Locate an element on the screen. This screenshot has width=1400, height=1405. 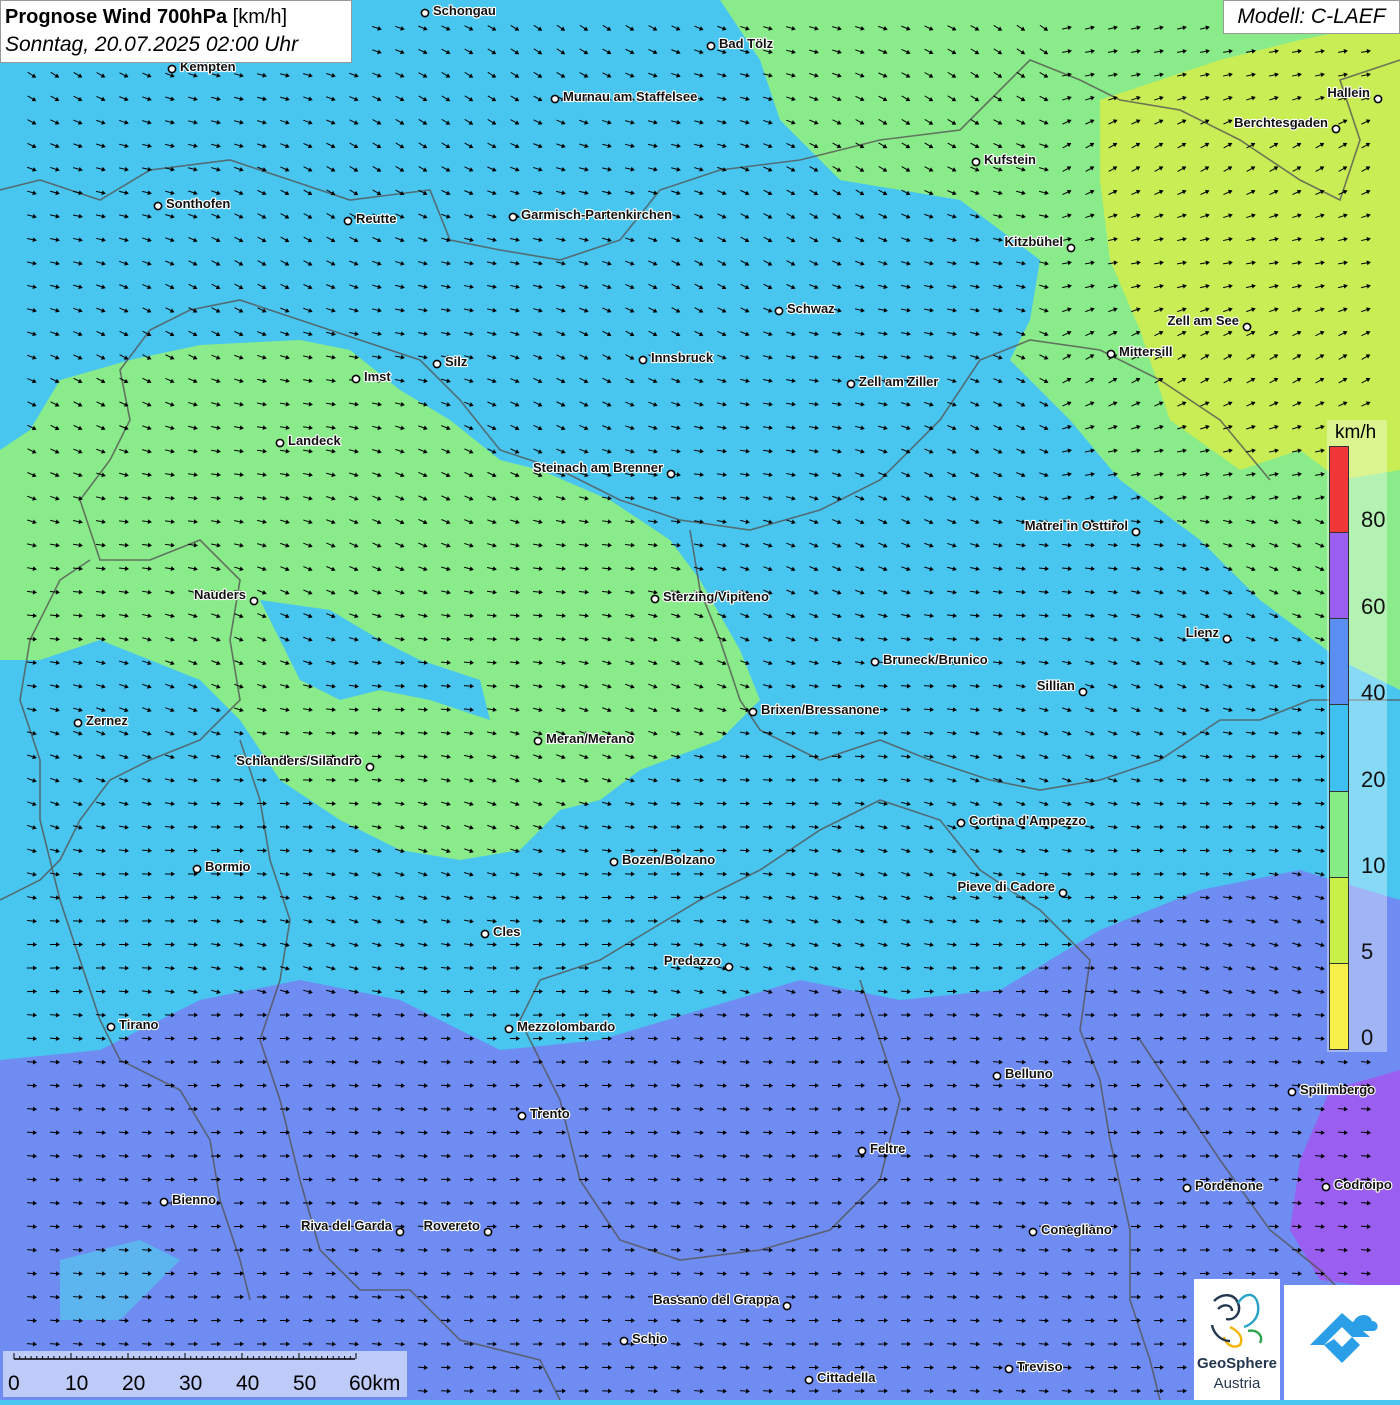
city-label: Kitzbühel is located at coordinates (1034, 241).